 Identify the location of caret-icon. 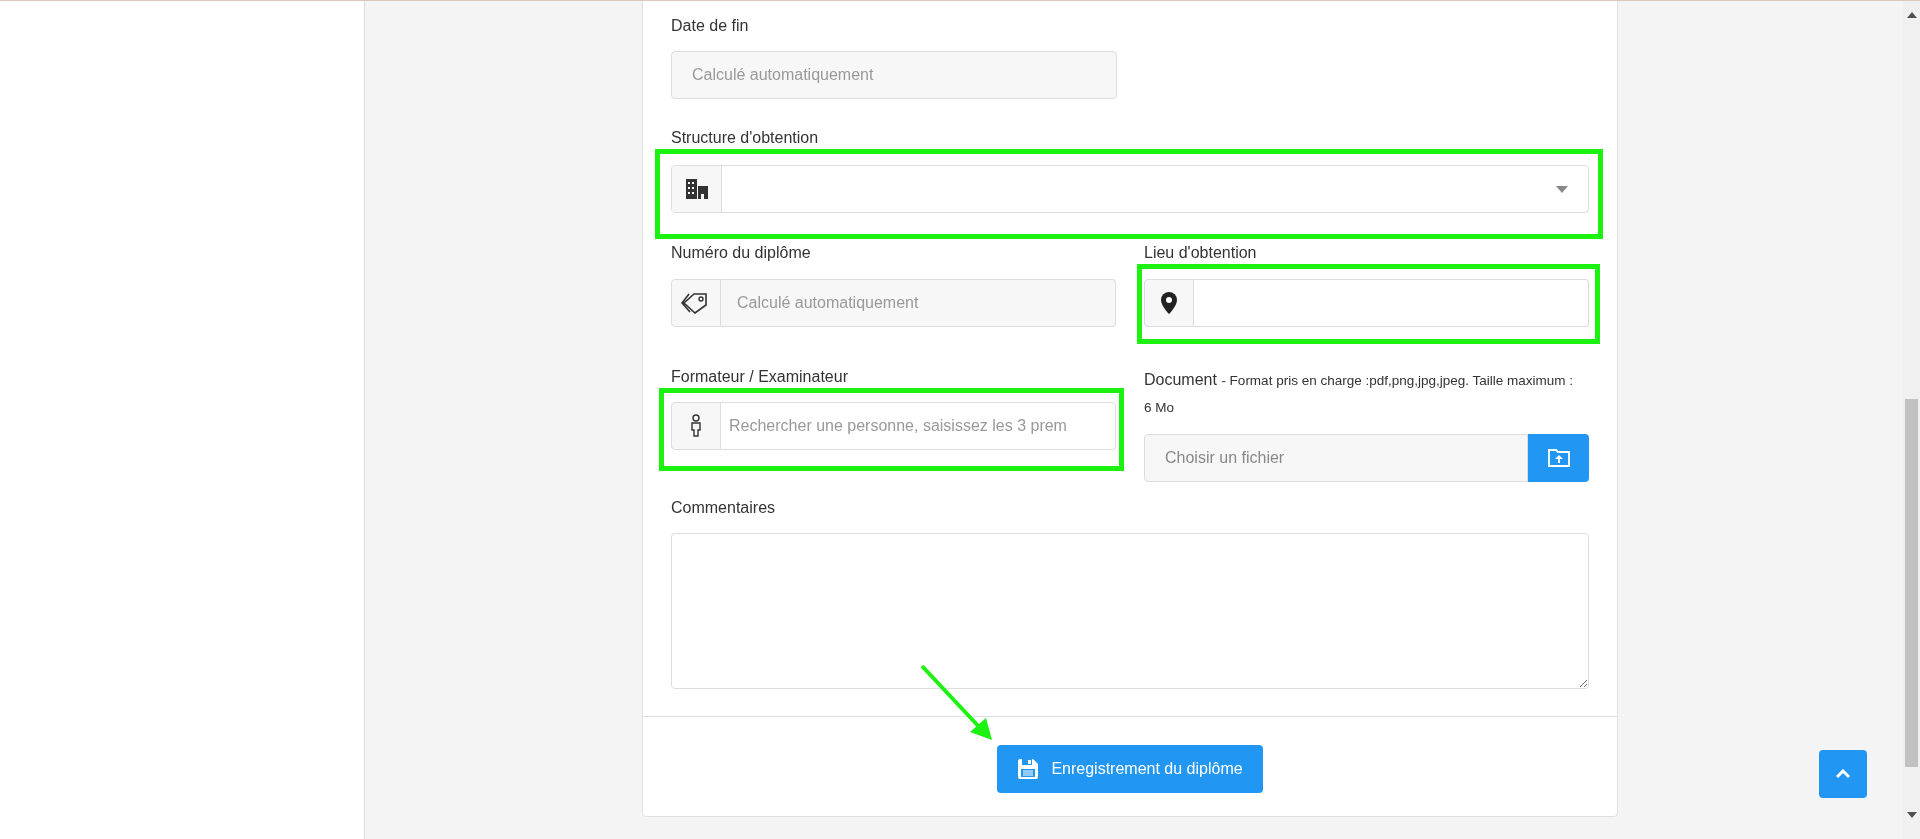
(1562, 189).